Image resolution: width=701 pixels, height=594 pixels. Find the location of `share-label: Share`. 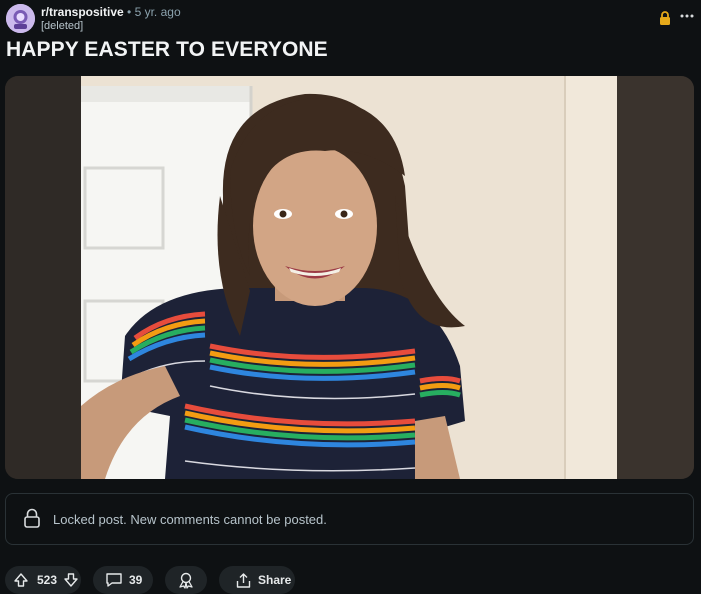

share-label: Share is located at coordinates (275, 580).